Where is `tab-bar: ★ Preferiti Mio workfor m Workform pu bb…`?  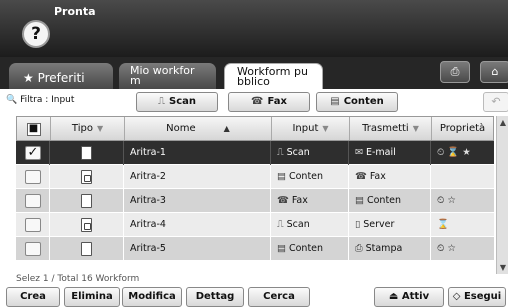 tab-bar: ★ Preferiti Mio workfor m Workform pu bb… is located at coordinates (254, 73).